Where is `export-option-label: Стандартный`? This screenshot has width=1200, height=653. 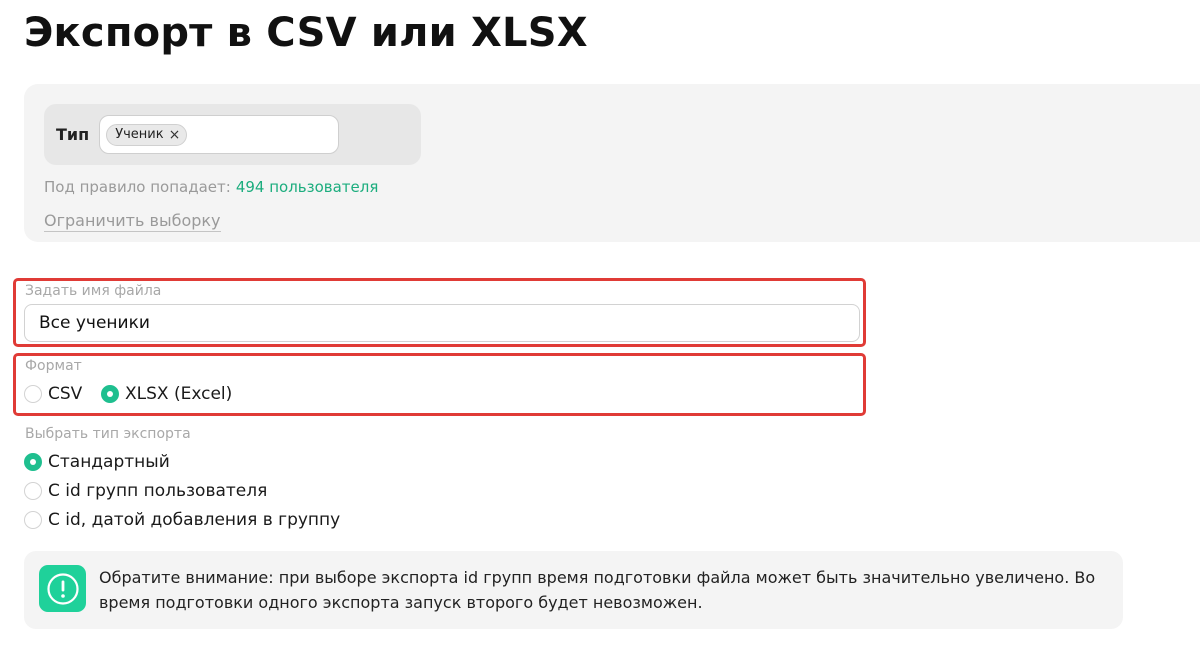
export-option-label: Стандартный is located at coordinates (109, 462).